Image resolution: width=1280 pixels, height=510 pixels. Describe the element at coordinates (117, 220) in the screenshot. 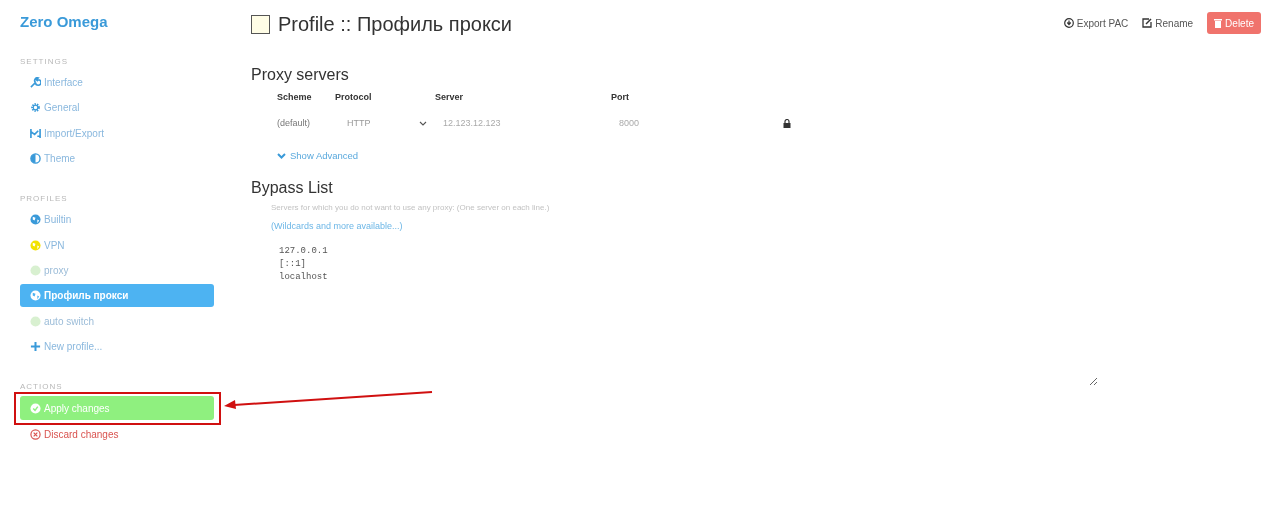

I see `sidebar-item: Builtin` at that location.